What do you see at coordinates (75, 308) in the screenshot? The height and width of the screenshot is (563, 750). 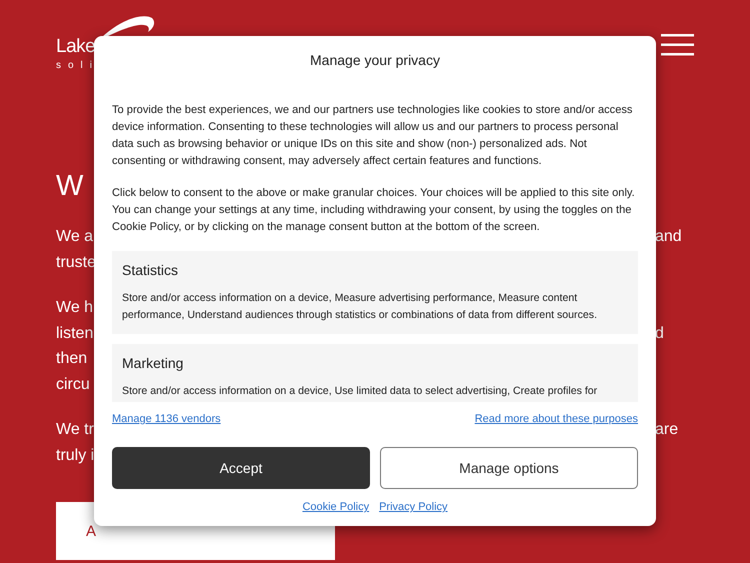 I see `paragraph-text: We h` at bounding box center [75, 308].